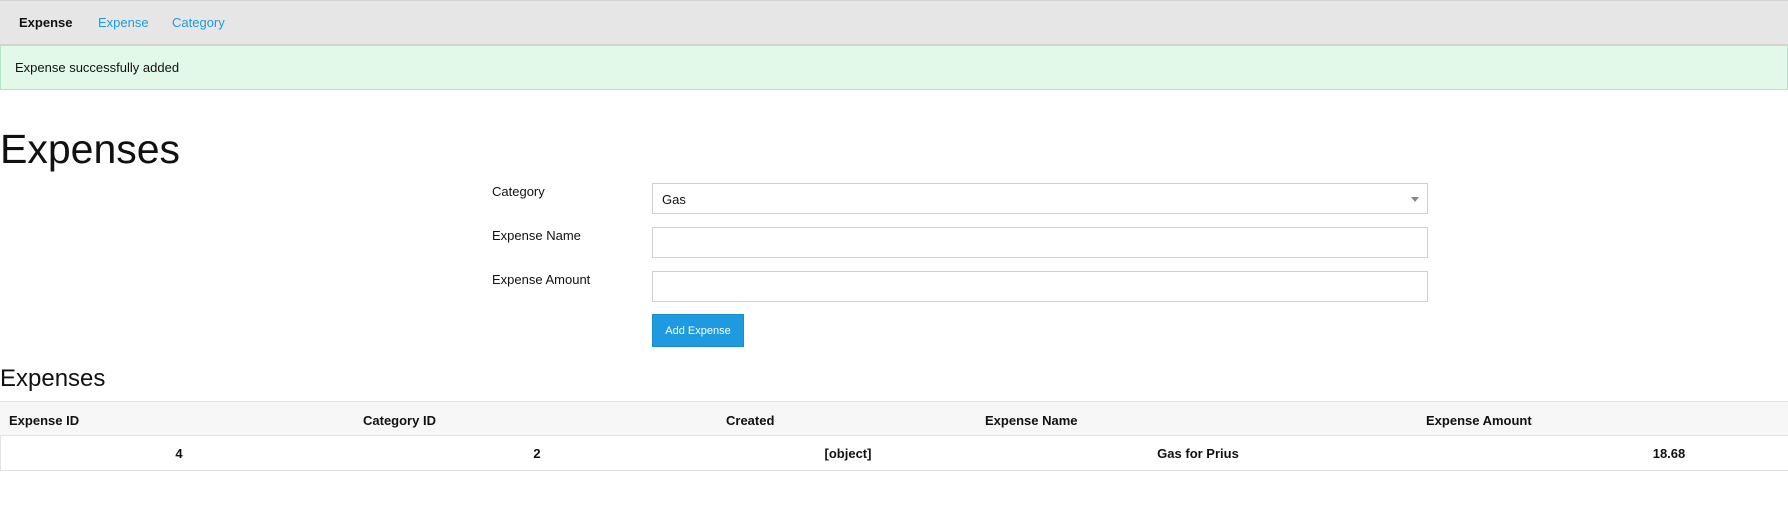  I want to click on nav-link-expense: Expense, so click(123, 22).